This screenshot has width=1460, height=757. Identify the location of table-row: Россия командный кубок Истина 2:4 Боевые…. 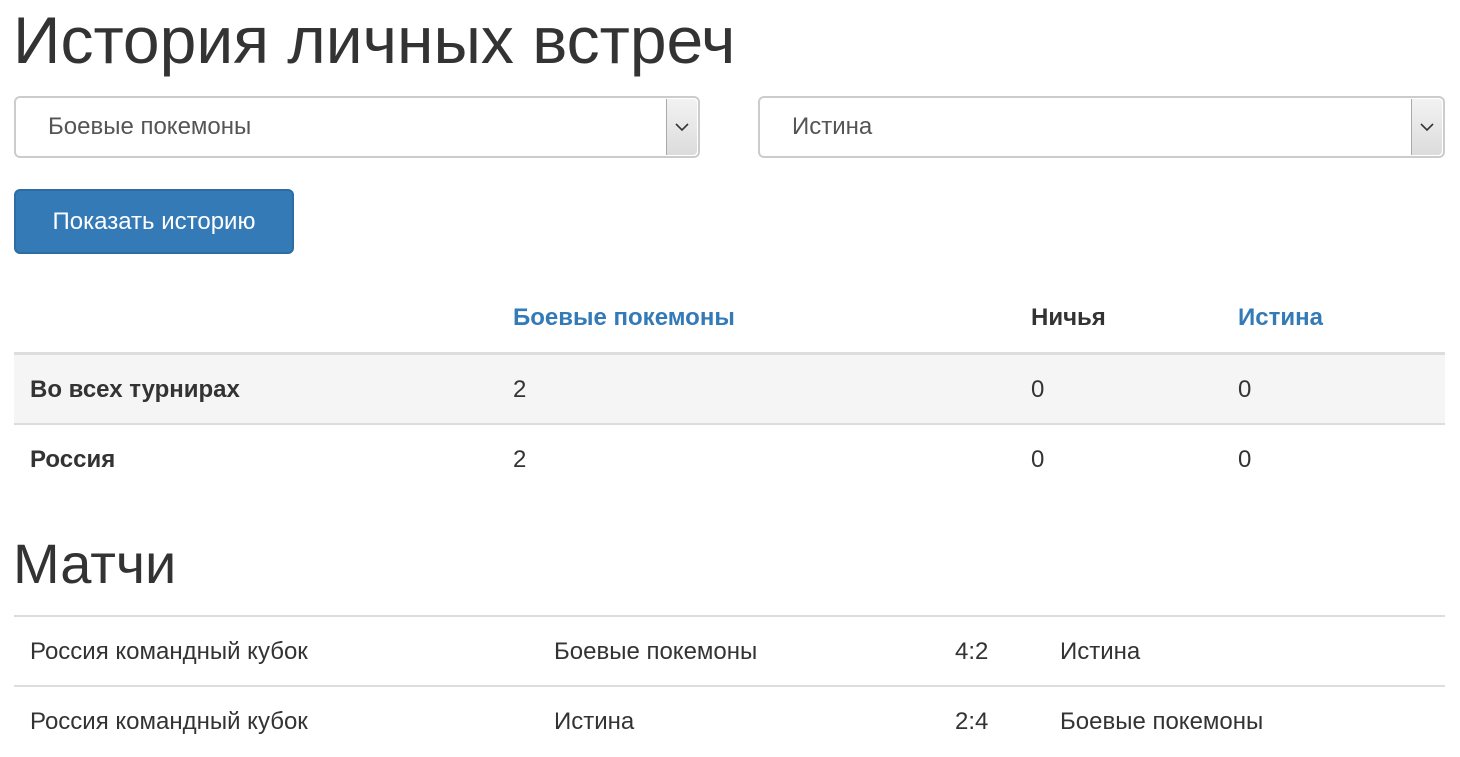
(729, 722).